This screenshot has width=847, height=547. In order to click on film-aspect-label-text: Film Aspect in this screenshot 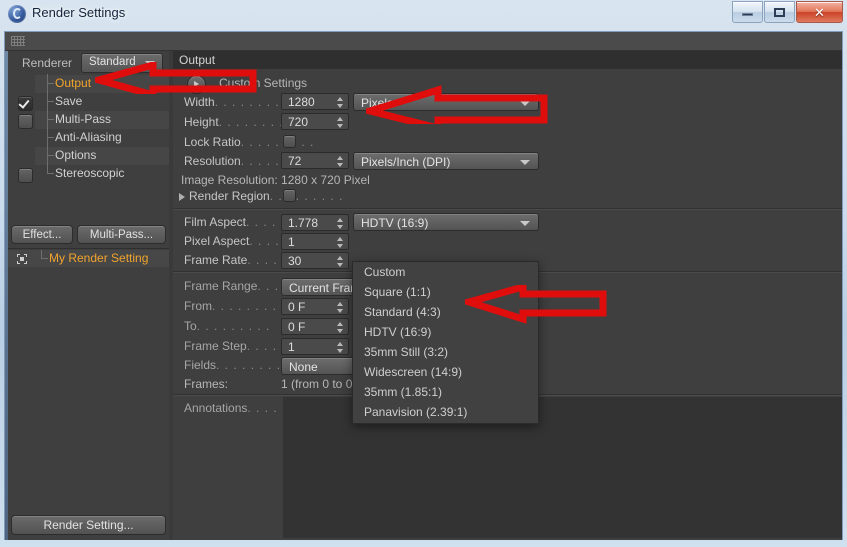, I will do `click(215, 222)`.